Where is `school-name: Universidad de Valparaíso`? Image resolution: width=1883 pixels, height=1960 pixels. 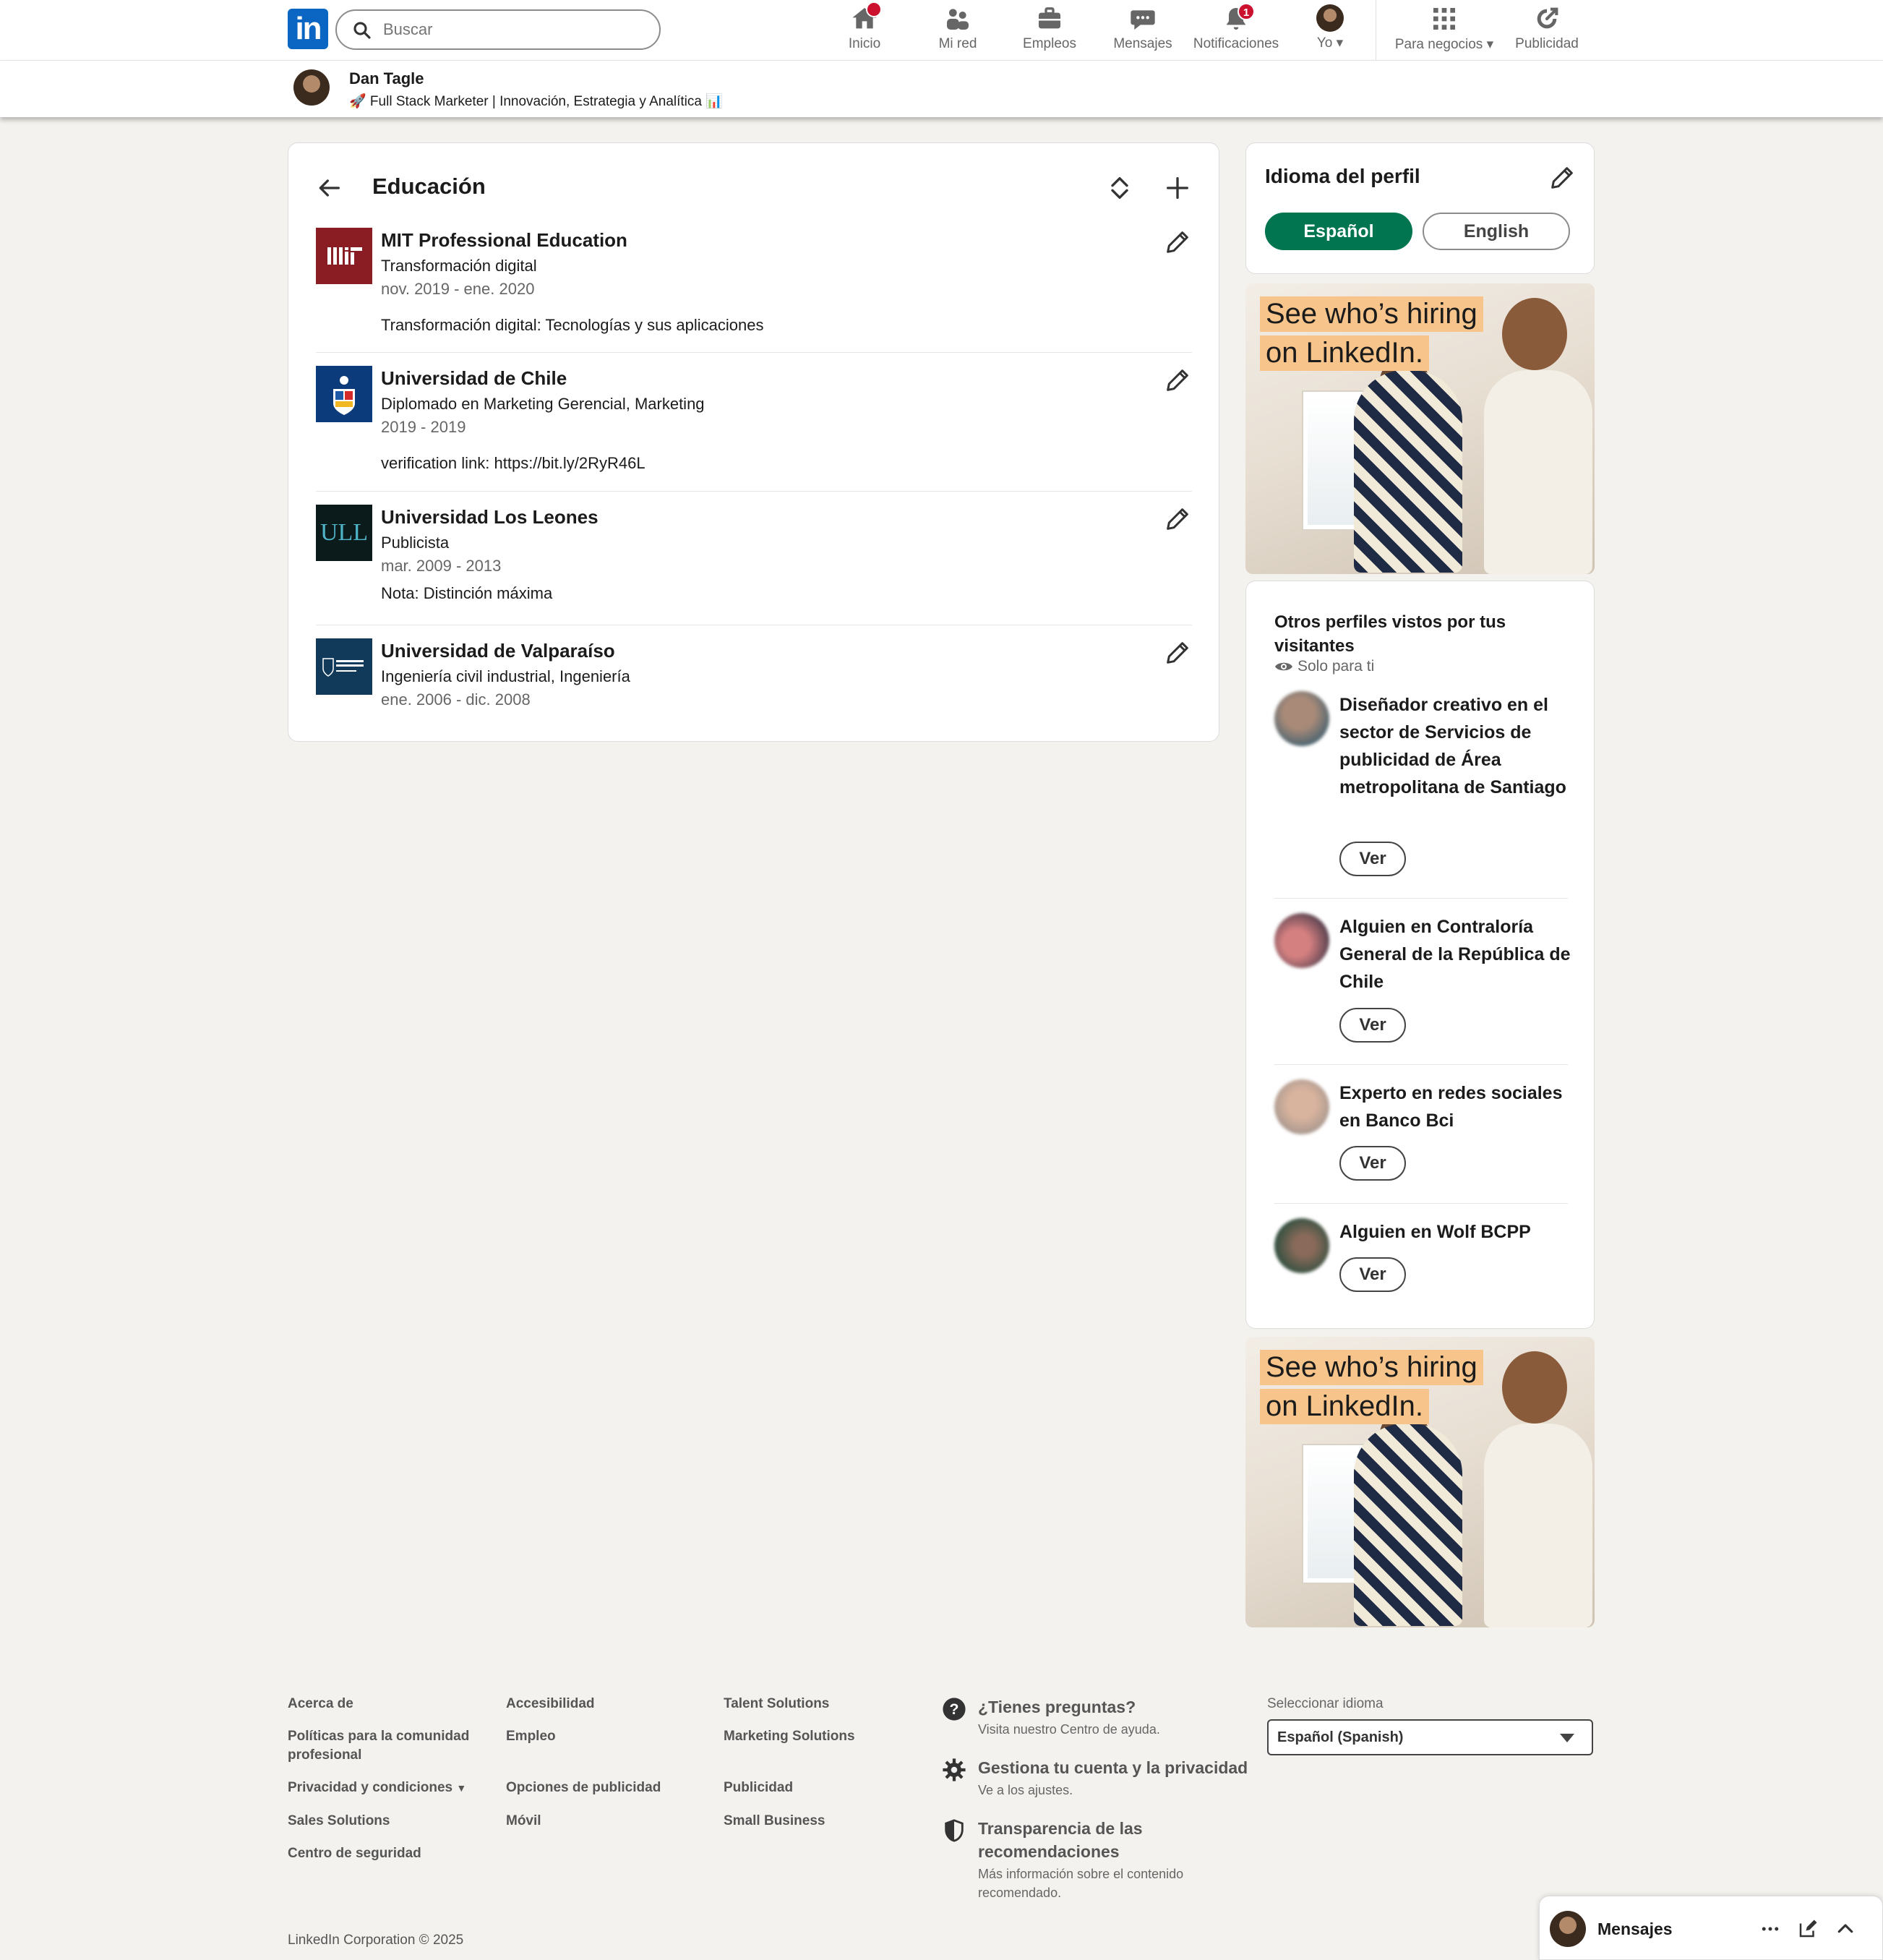
school-name: Universidad de Valparaíso is located at coordinates (498, 651).